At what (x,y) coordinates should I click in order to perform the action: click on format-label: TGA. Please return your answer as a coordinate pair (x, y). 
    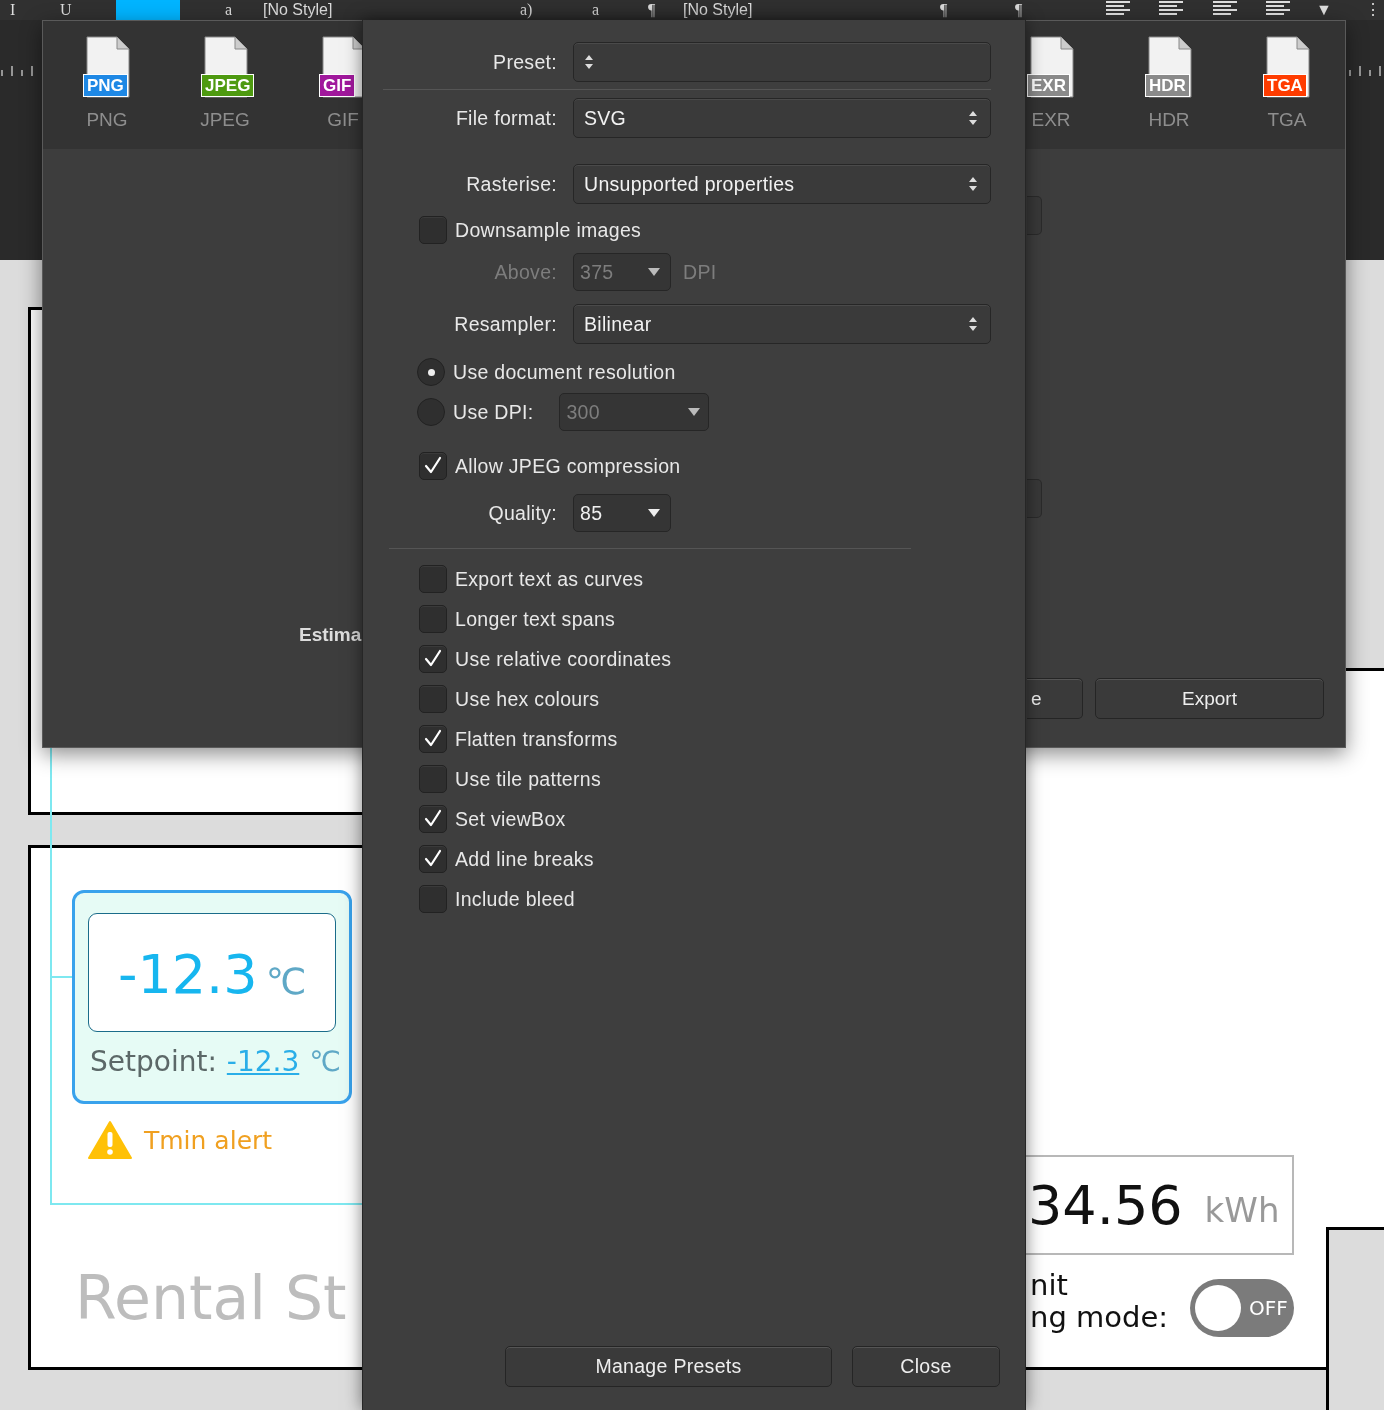
    Looking at the image, I should click on (1287, 120).